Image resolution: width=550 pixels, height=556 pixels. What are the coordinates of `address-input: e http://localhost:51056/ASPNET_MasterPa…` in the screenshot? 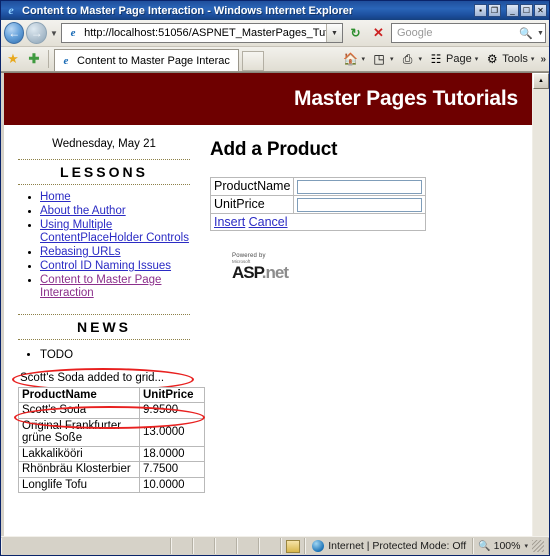 It's located at (202, 33).